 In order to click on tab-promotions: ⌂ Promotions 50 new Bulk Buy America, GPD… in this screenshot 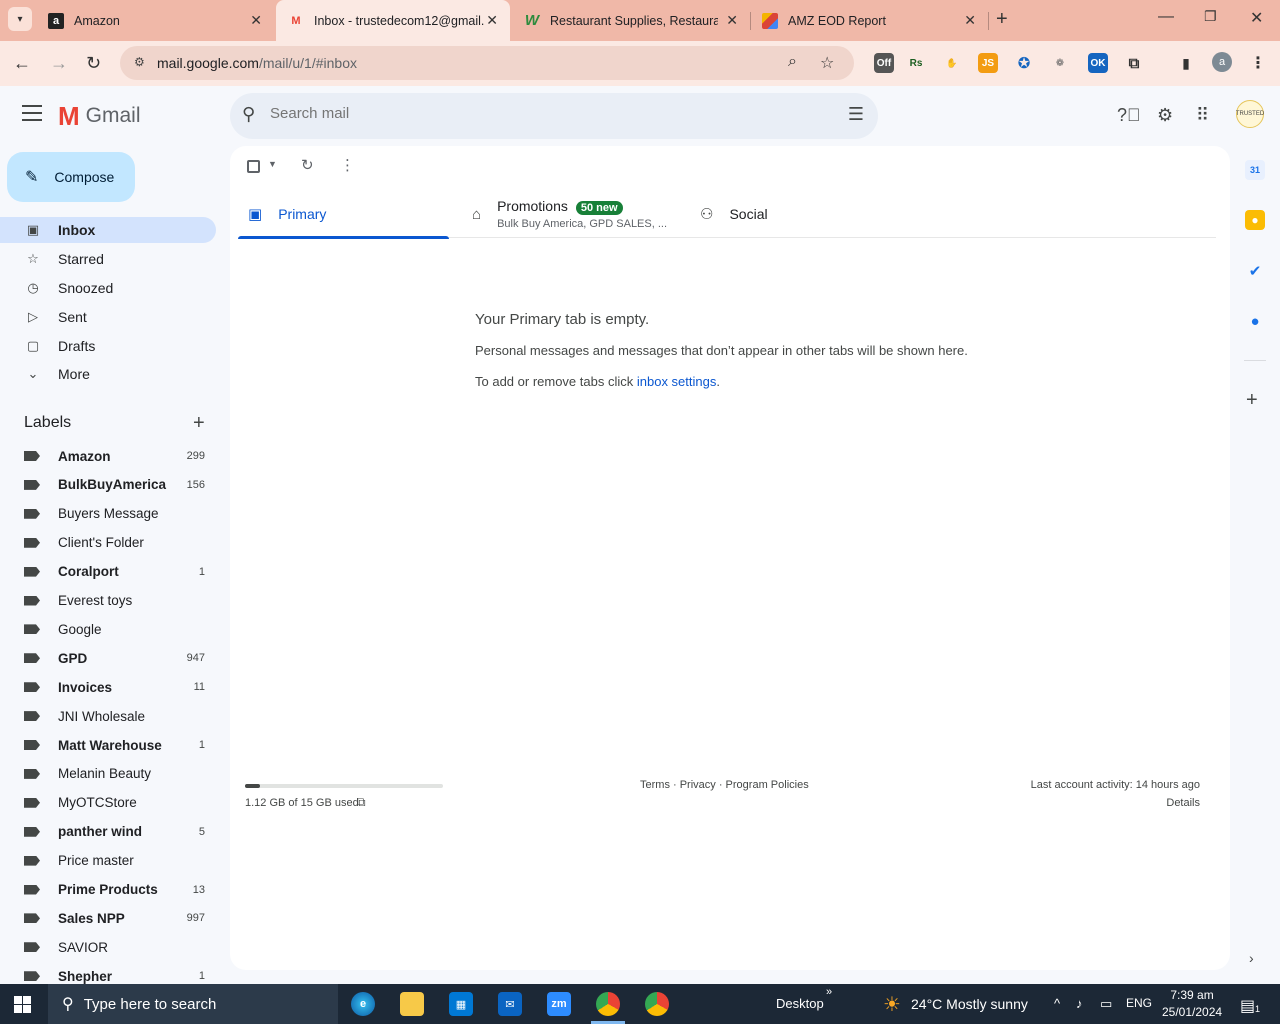, I will do `click(582, 214)`.